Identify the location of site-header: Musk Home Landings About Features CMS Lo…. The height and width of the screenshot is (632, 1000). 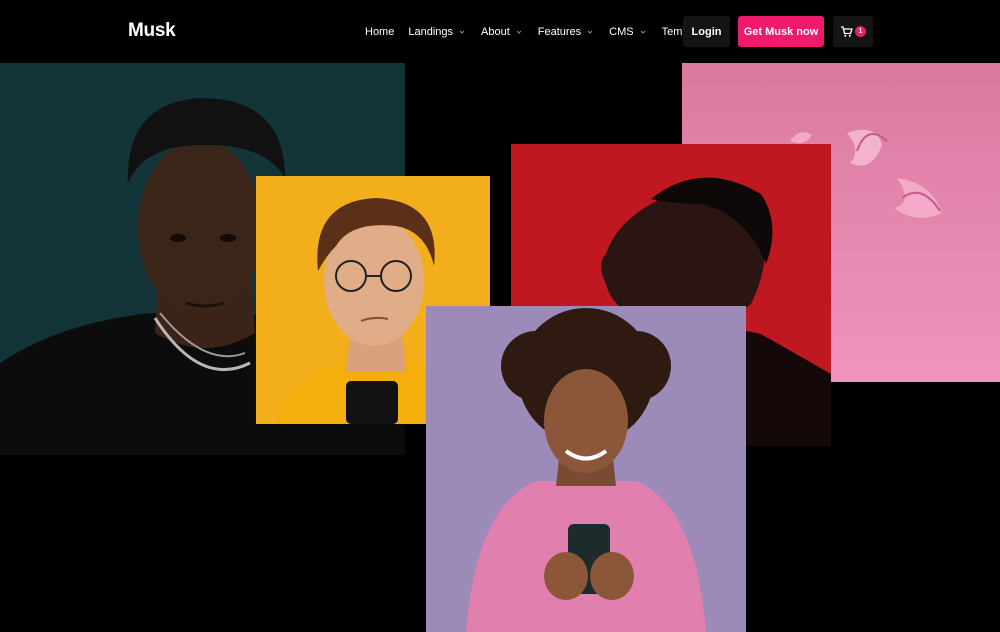
(500, 31).